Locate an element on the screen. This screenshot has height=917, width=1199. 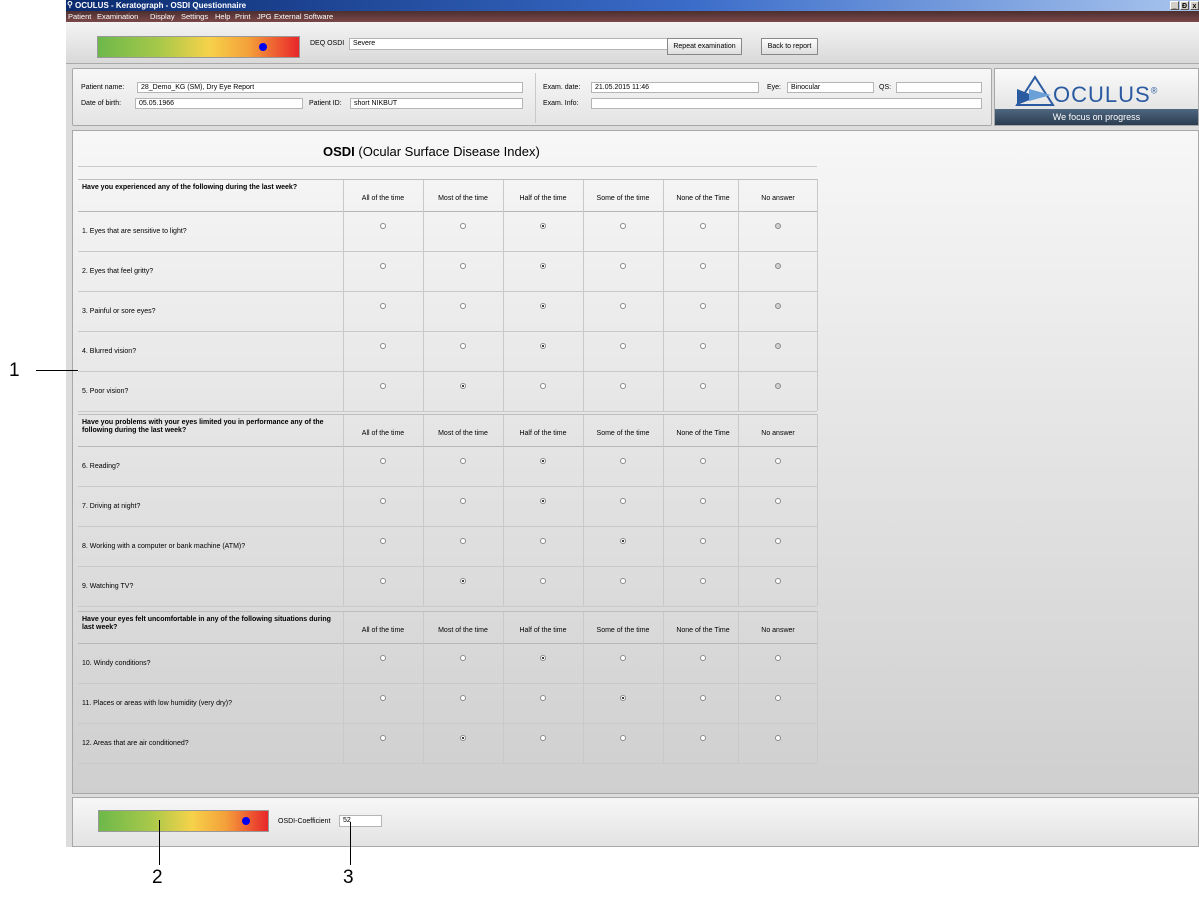
osdi-coefficient-field: 52 is located at coordinates (360, 821).